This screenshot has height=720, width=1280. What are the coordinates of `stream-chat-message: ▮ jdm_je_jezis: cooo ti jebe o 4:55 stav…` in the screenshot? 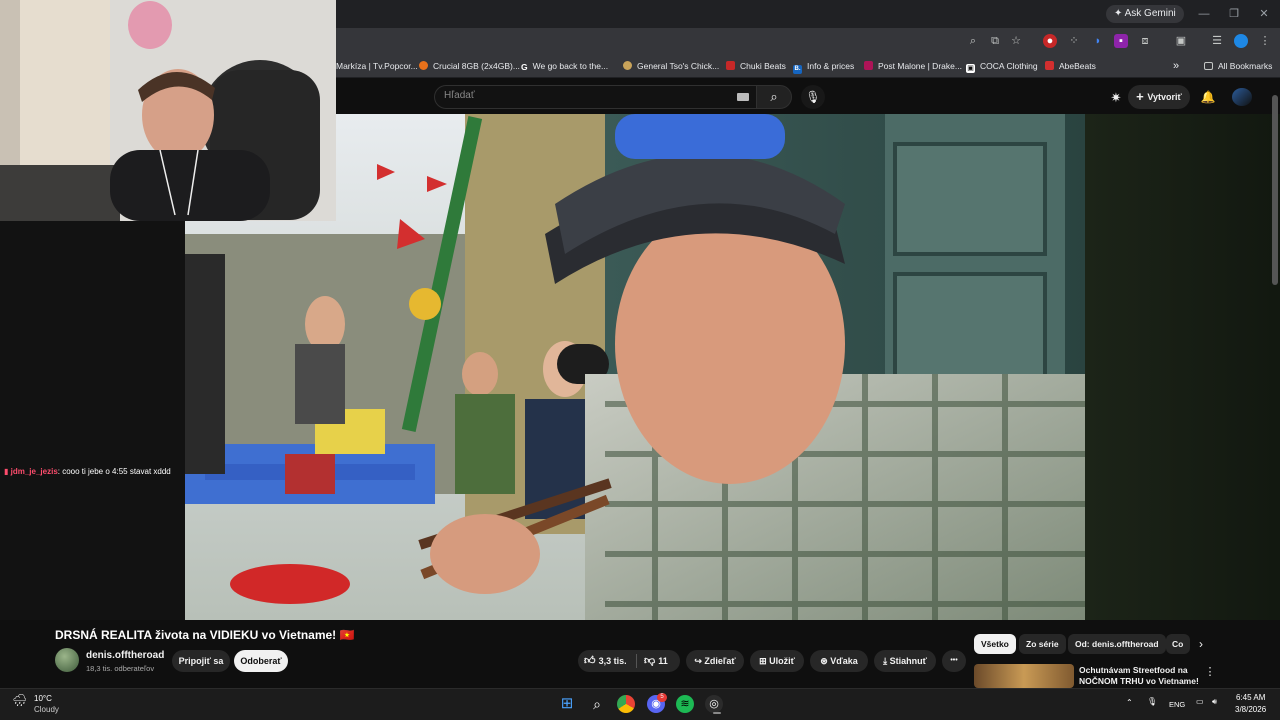 It's located at (87, 471).